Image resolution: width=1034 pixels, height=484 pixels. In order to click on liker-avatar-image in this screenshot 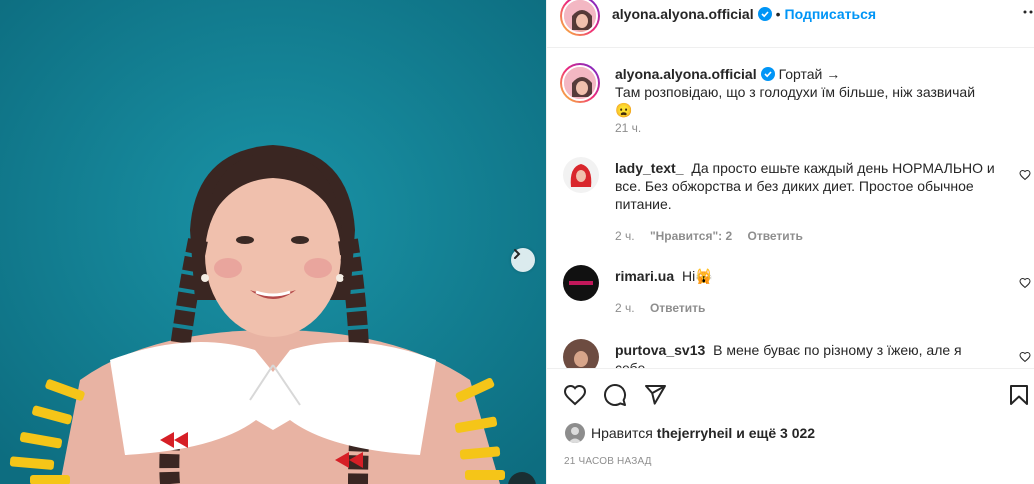, I will do `click(575, 433)`.